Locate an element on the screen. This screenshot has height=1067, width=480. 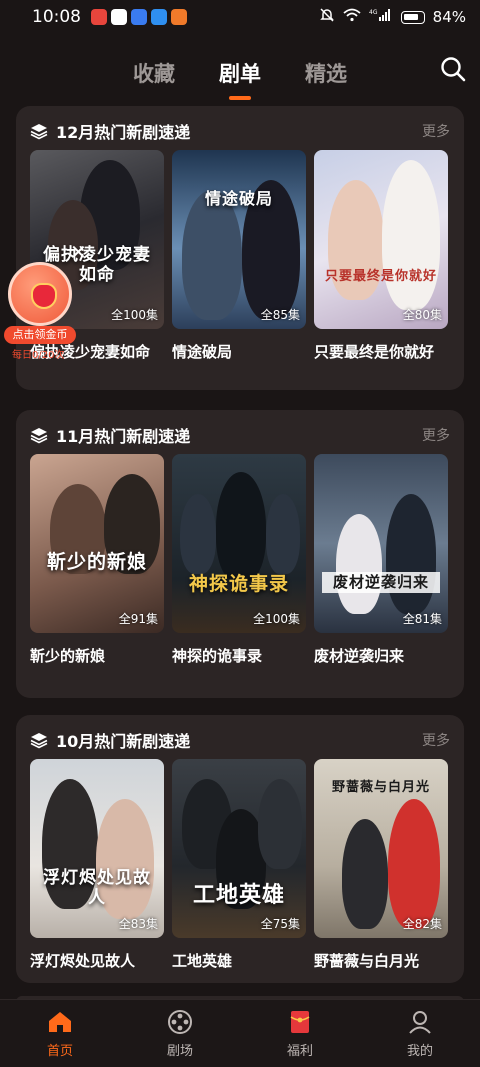
section-header: 10月热门新剧速递 更多 is located at coordinates (240, 740).